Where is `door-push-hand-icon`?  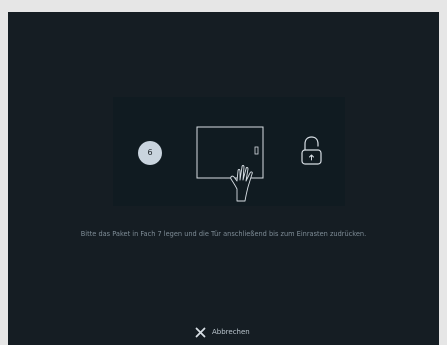 door-push-hand-icon is located at coordinates (230, 164).